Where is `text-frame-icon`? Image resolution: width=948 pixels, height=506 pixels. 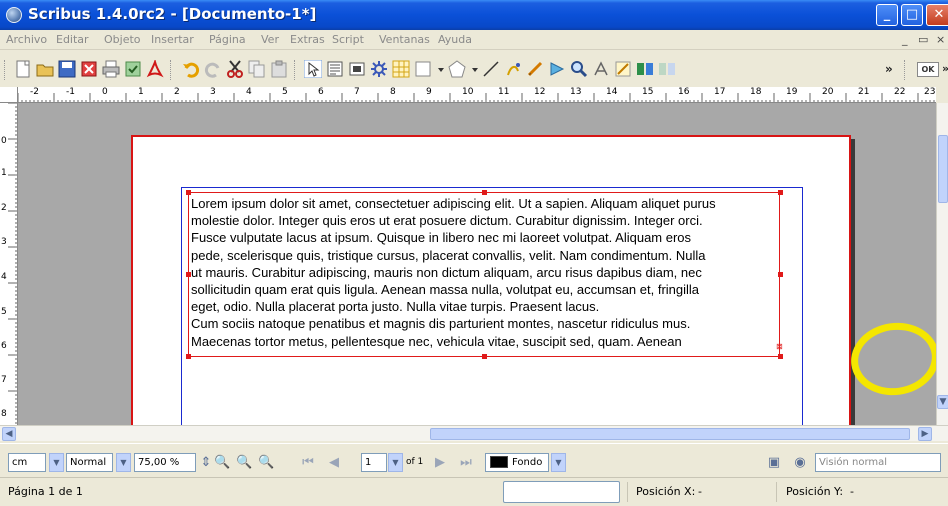
text-frame-icon is located at coordinates (335, 69).